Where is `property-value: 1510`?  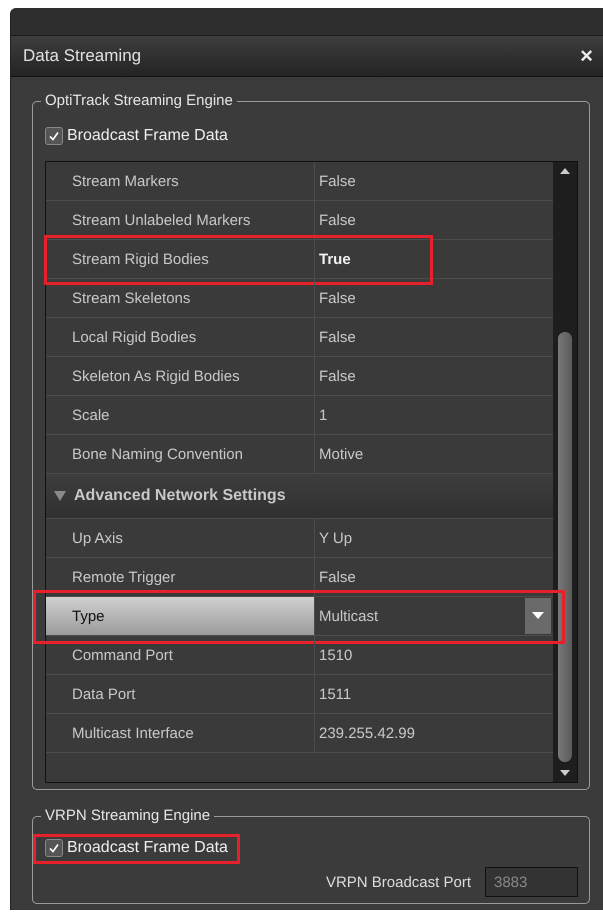 property-value: 1510 is located at coordinates (434, 655).